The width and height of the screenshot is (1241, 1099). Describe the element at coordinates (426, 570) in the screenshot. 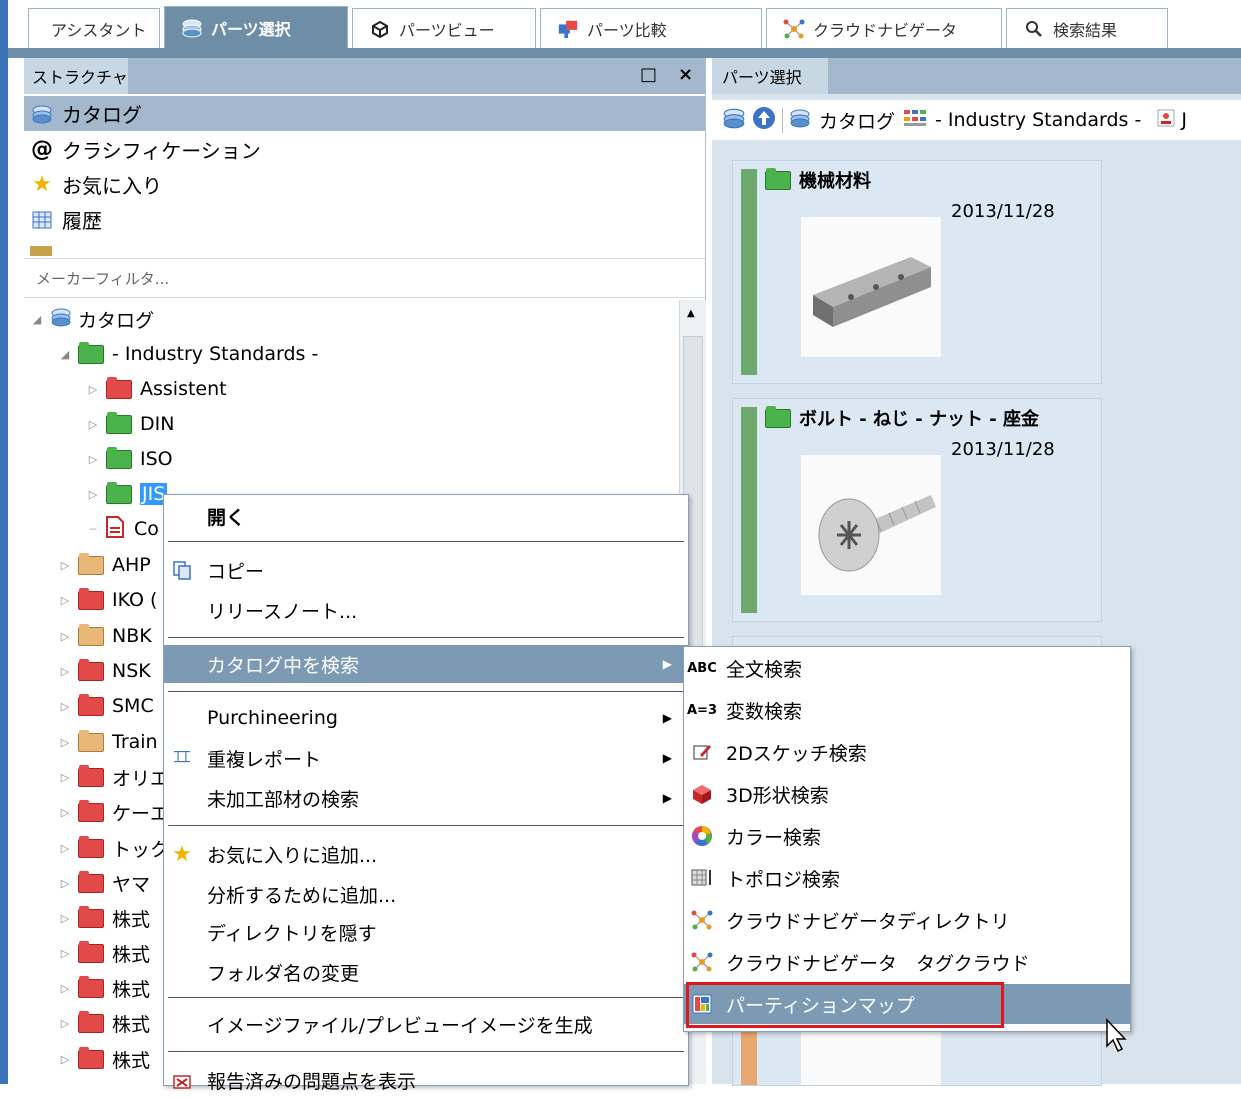

I see `menu-item-copy: コピー` at that location.